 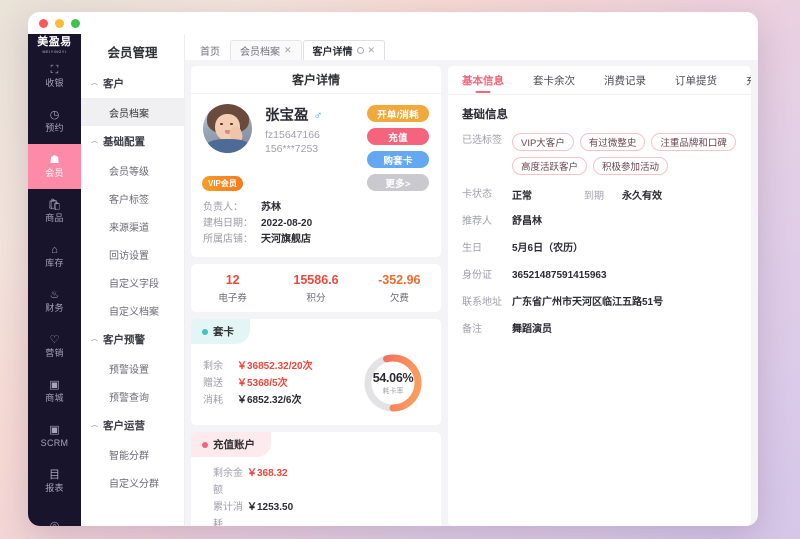 I want to click on finance-icon: ♨, so click(x=54, y=294).